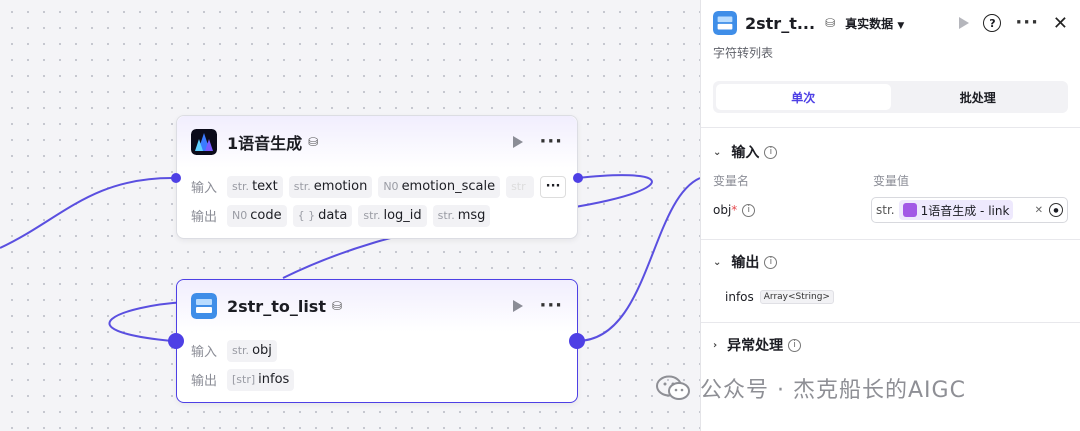 This screenshot has height=431, width=1080. What do you see at coordinates (901, 25) in the screenshot?
I see `chevron-down-icon: ▼` at bounding box center [901, 25].